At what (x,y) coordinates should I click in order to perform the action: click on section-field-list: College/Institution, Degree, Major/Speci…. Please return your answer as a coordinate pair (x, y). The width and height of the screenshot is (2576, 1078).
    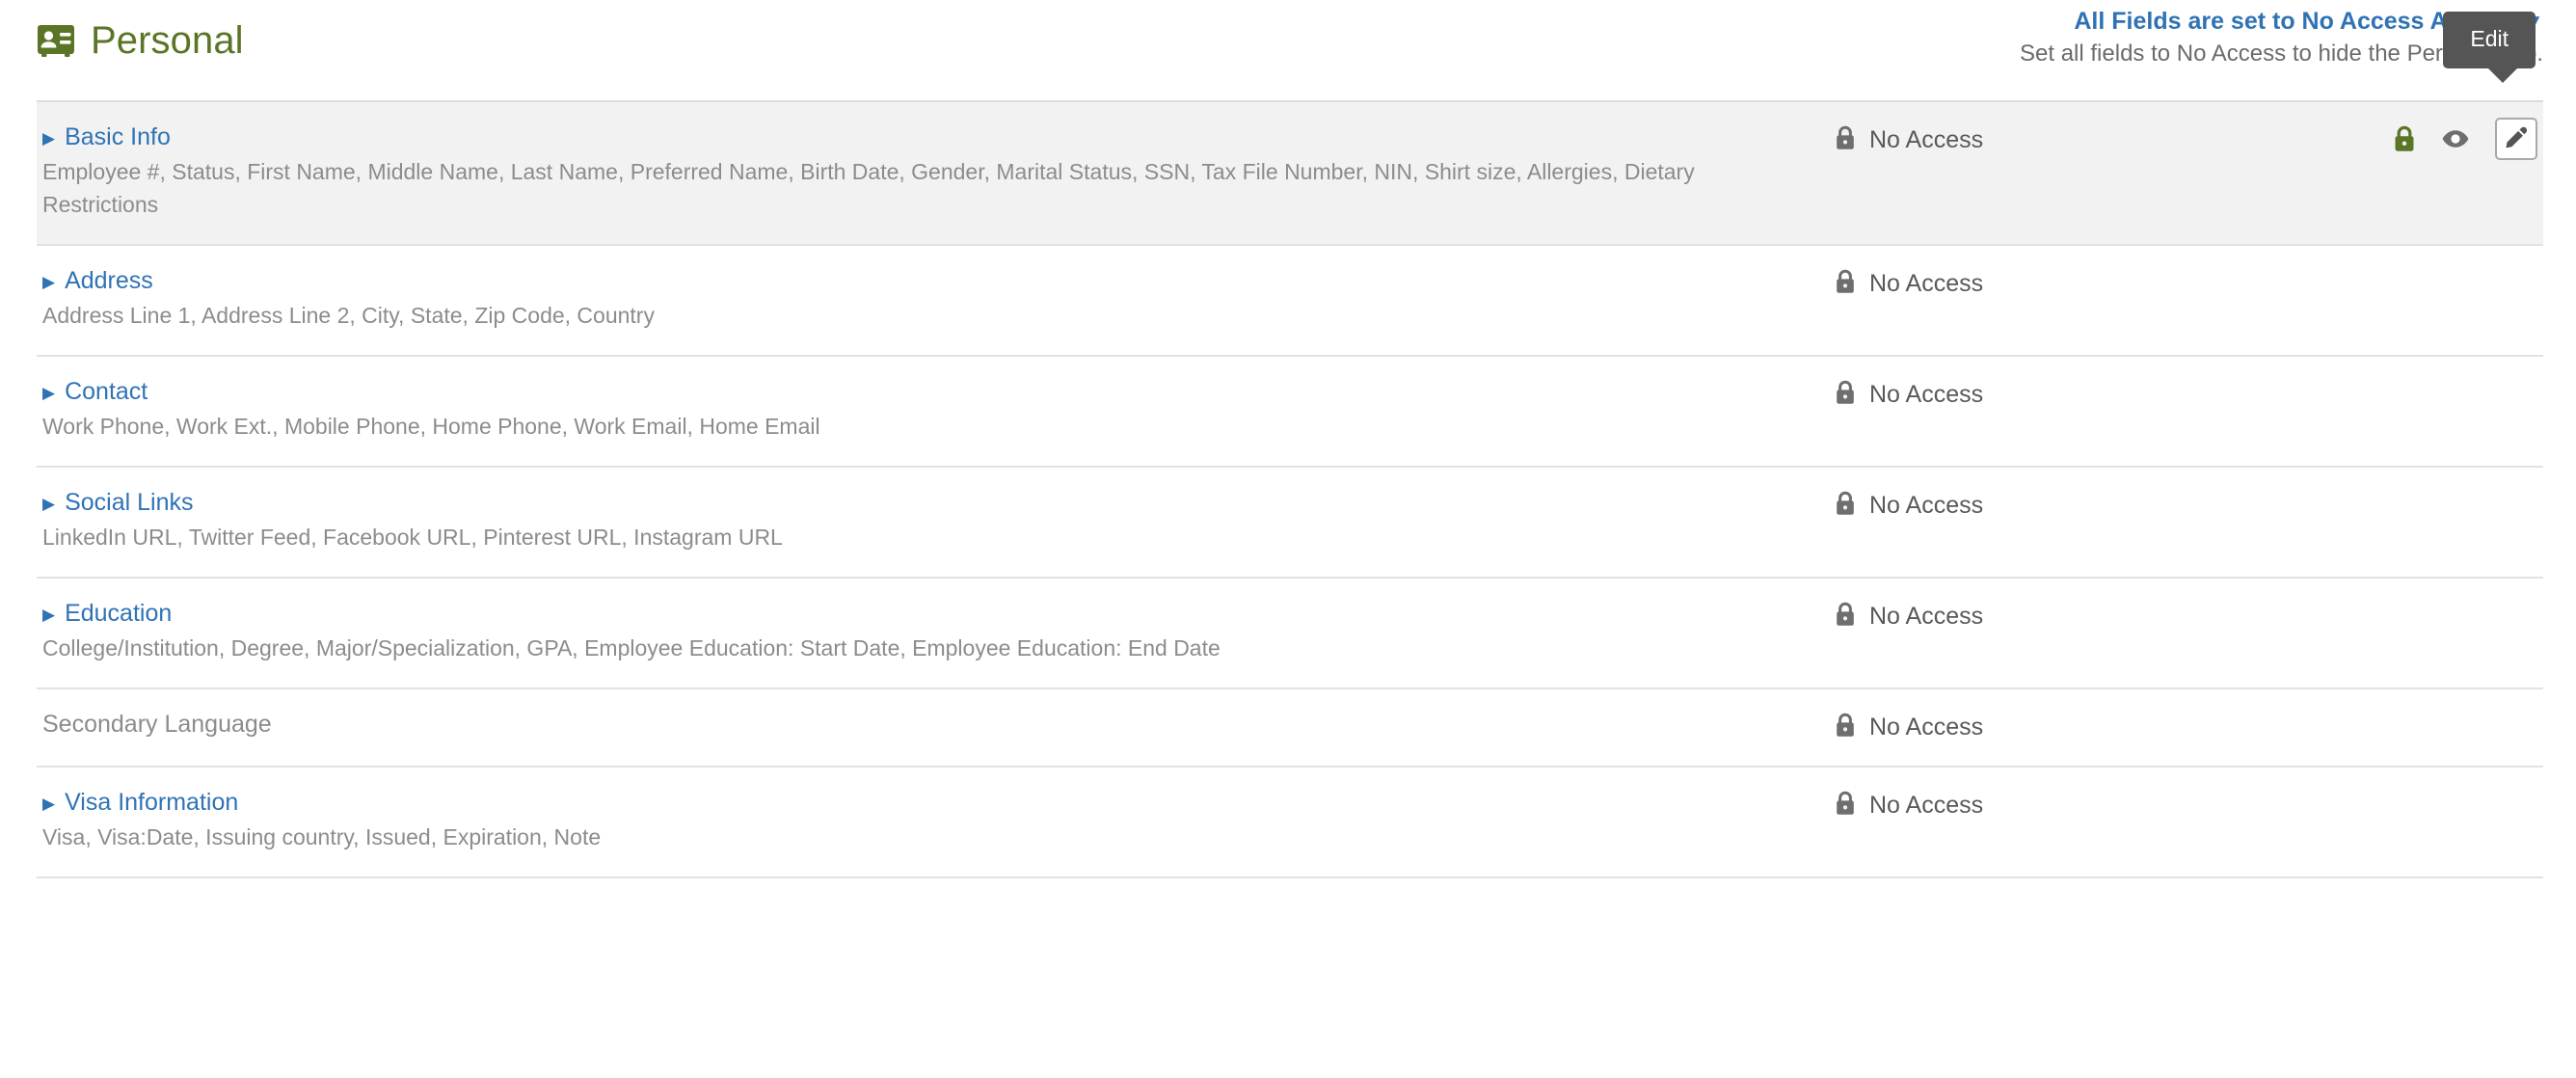
    Looking at the image, I should click on (631, 648).